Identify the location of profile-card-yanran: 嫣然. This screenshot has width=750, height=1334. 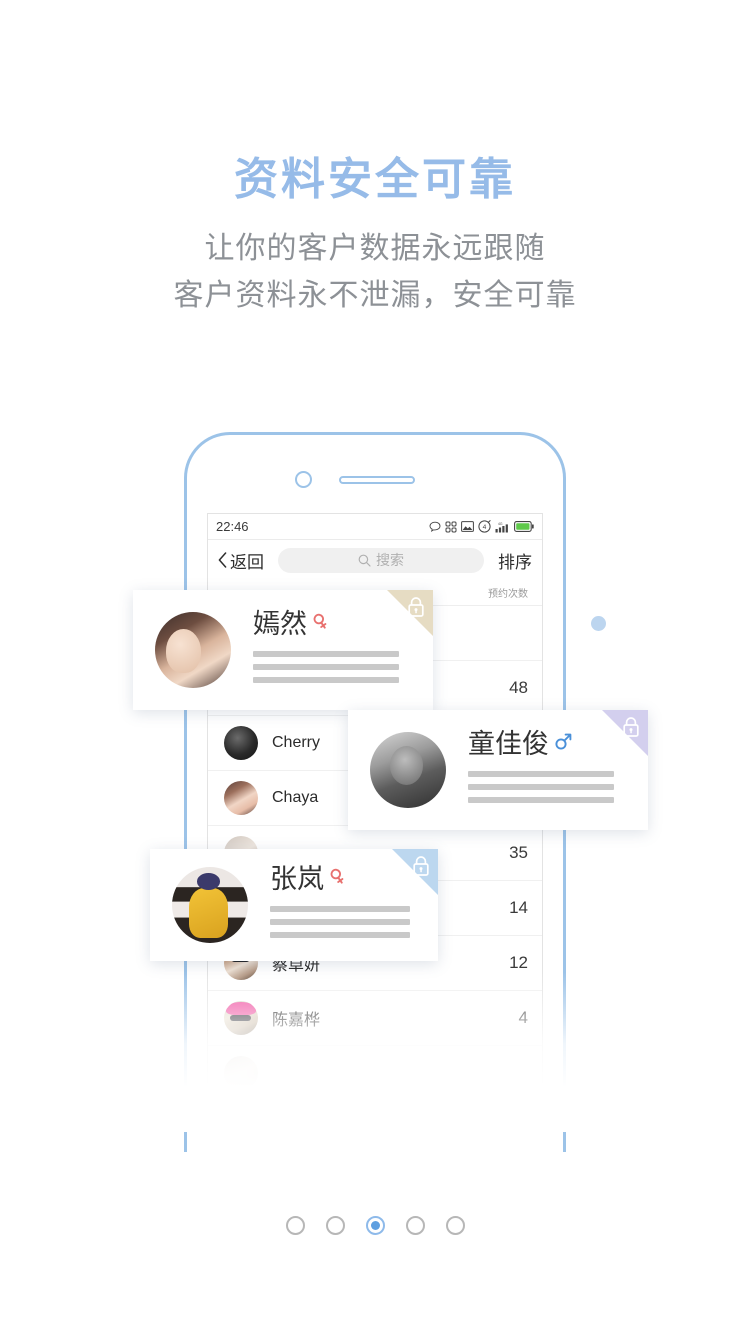
(283, 650).